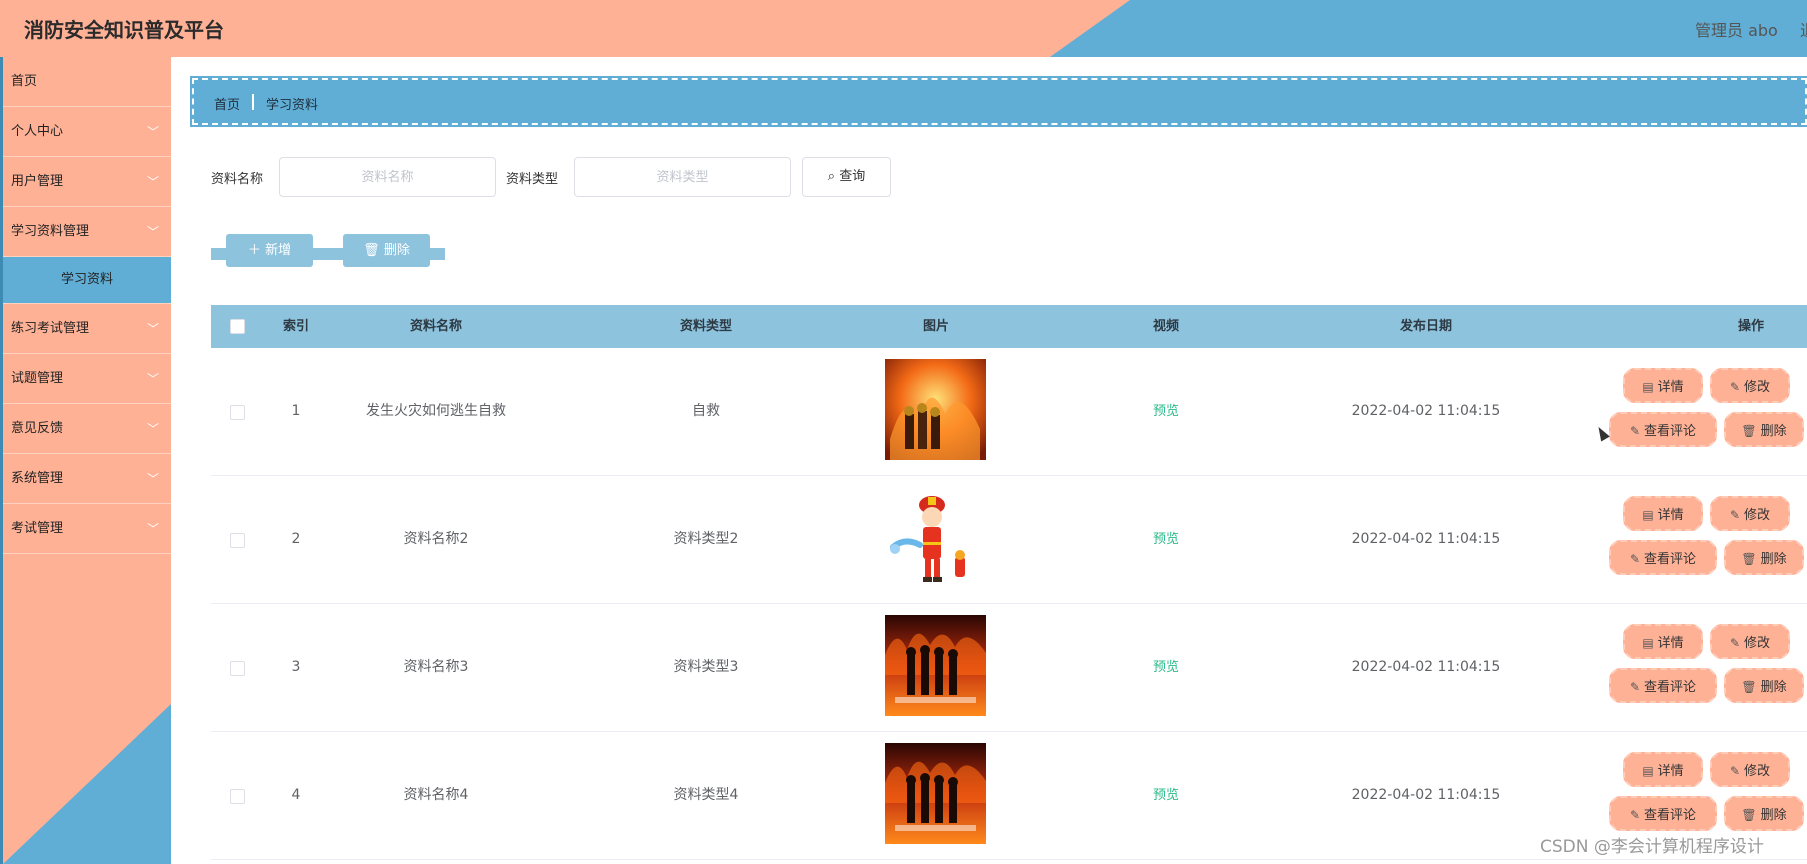  I want to click on sidebar-item-user-management: 用户管理 ﹀, so click(87, 182).